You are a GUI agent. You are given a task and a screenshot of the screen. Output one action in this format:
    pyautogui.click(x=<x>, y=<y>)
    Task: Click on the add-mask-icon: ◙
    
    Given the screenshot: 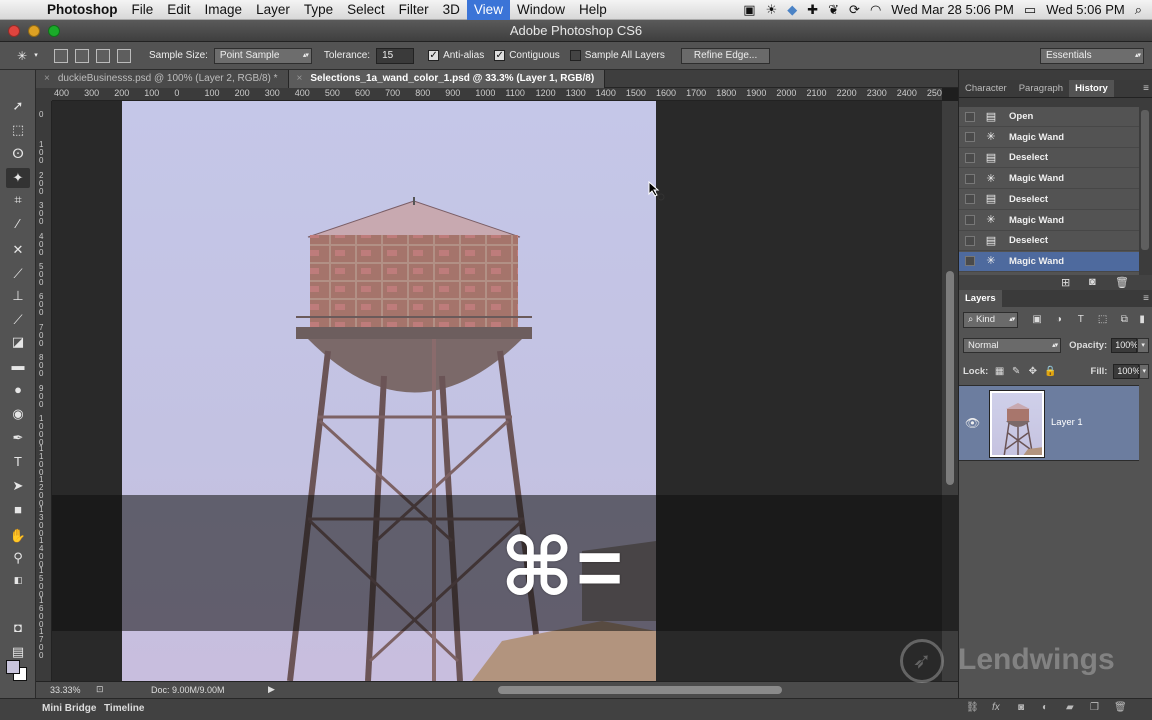 What is the action you would take?
    pyautogui.click(x=1021, y=707)
    